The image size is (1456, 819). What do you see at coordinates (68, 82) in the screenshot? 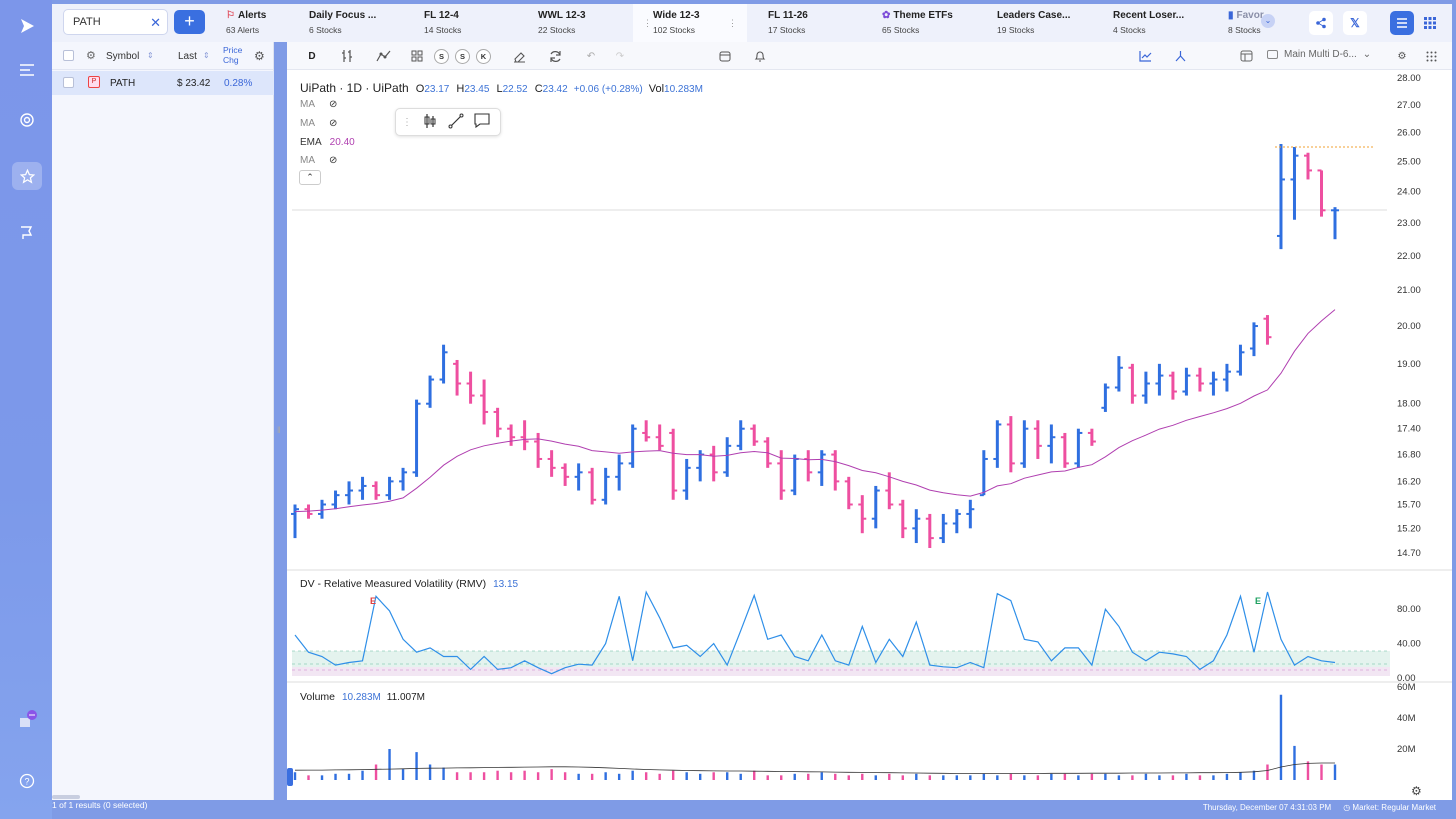
I see `row-checkbox` at bounding box center [68, 82].